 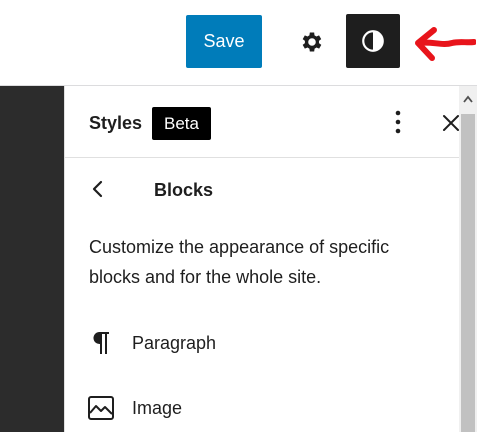 I want to click on image-icon, so click(x=101, y=408).